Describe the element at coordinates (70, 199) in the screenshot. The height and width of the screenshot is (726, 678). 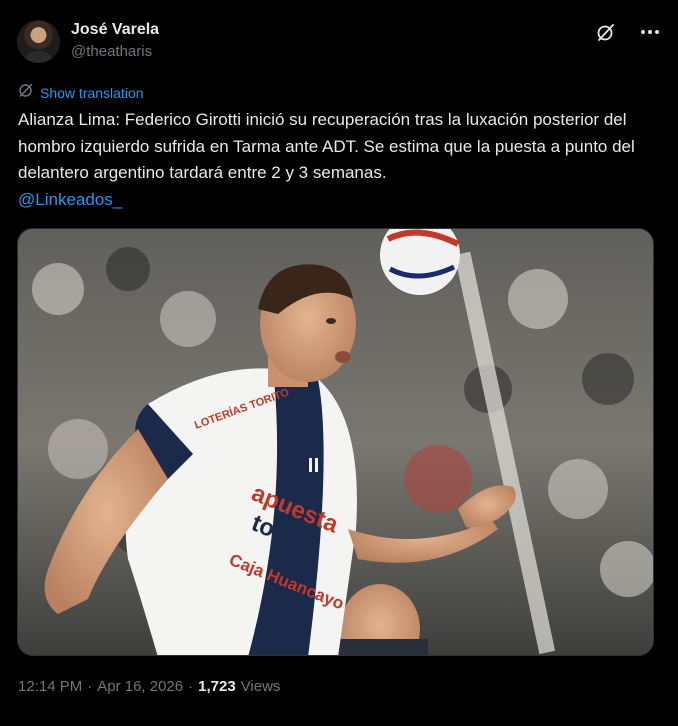
I see `mention-link: @Linkeados_` at that location.